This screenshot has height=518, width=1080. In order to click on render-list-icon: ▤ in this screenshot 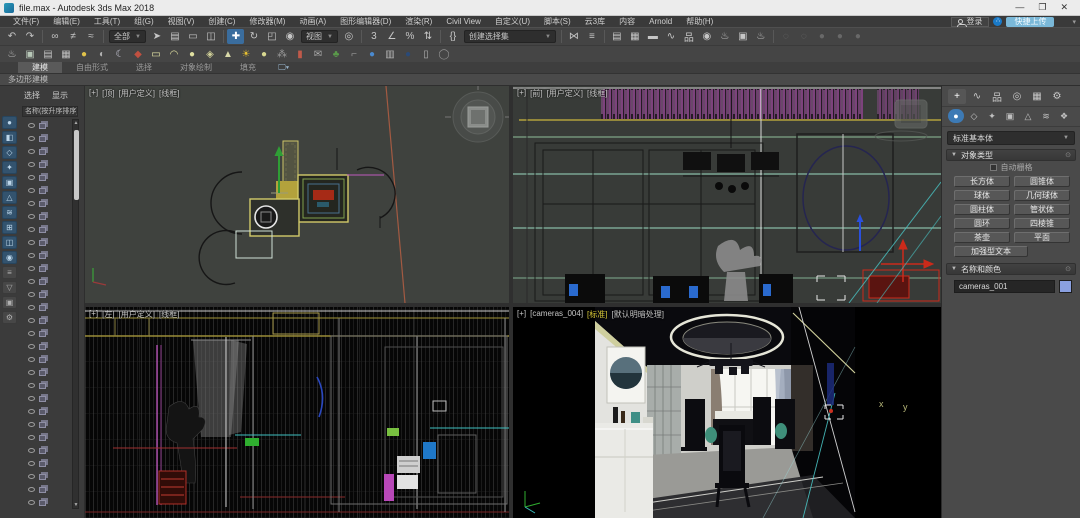, I will do `click(48, 54)`.